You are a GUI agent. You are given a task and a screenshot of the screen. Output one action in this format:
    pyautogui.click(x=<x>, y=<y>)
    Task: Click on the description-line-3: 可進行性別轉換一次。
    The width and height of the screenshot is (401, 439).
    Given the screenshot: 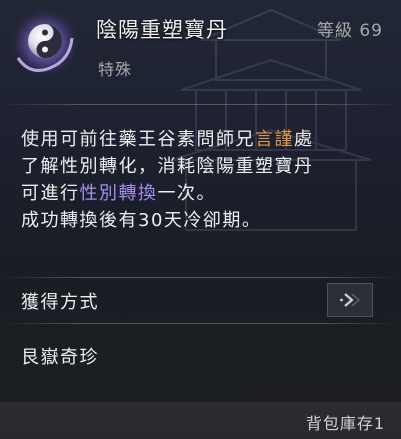 What is the action you would take?
    pyautogui.click(x=118, y=193)
    